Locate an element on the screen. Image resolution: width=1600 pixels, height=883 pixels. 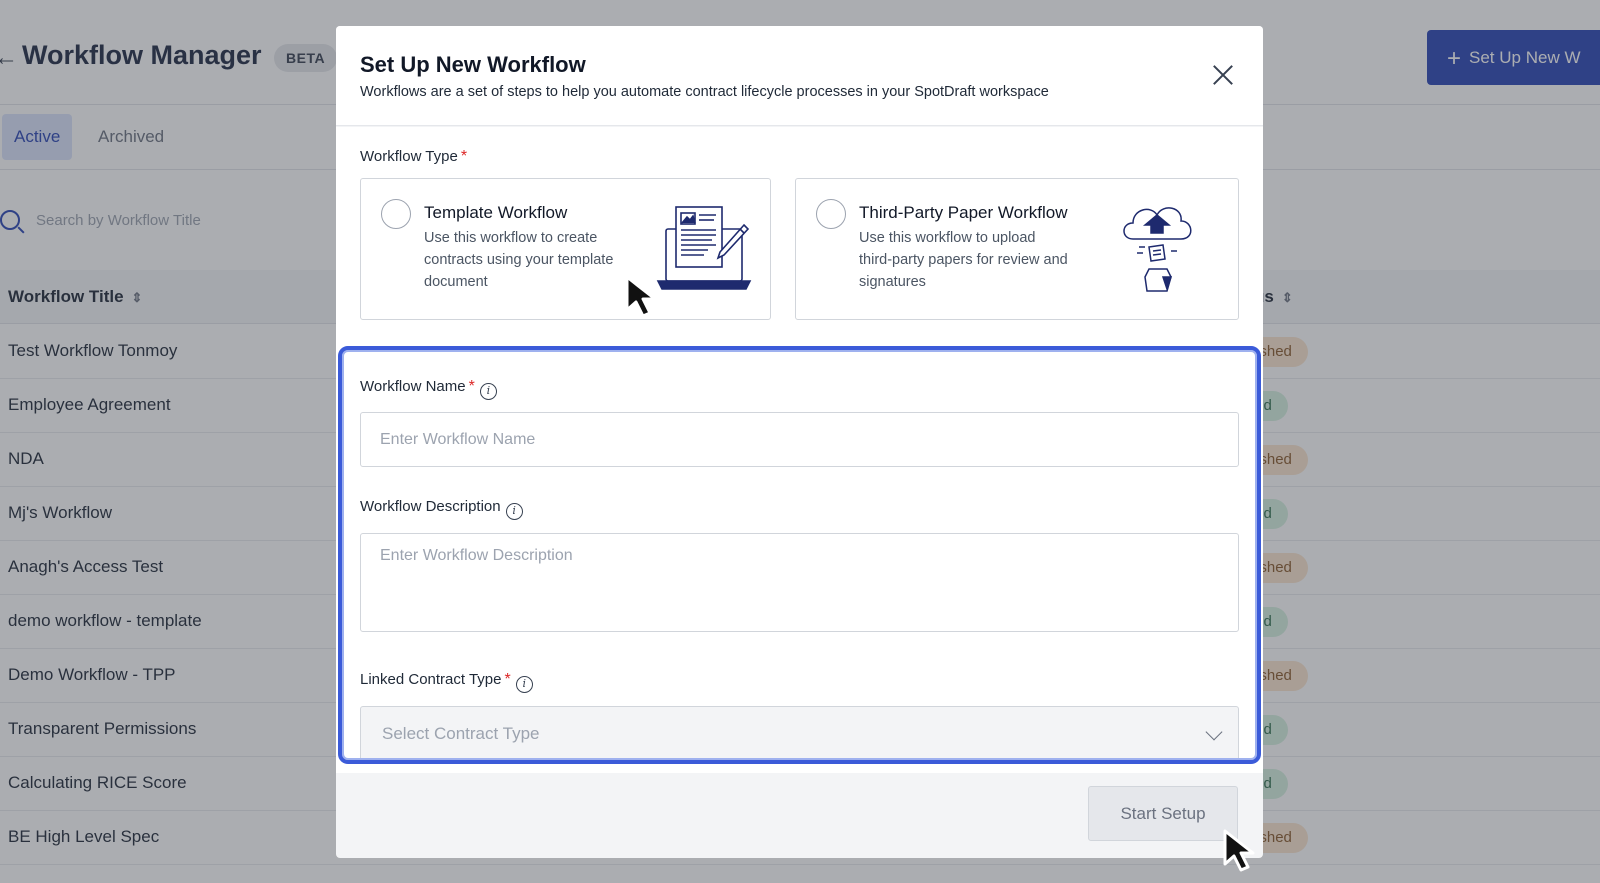
contract-type-select: Select Contract Type is located at coordinates (799, 733).